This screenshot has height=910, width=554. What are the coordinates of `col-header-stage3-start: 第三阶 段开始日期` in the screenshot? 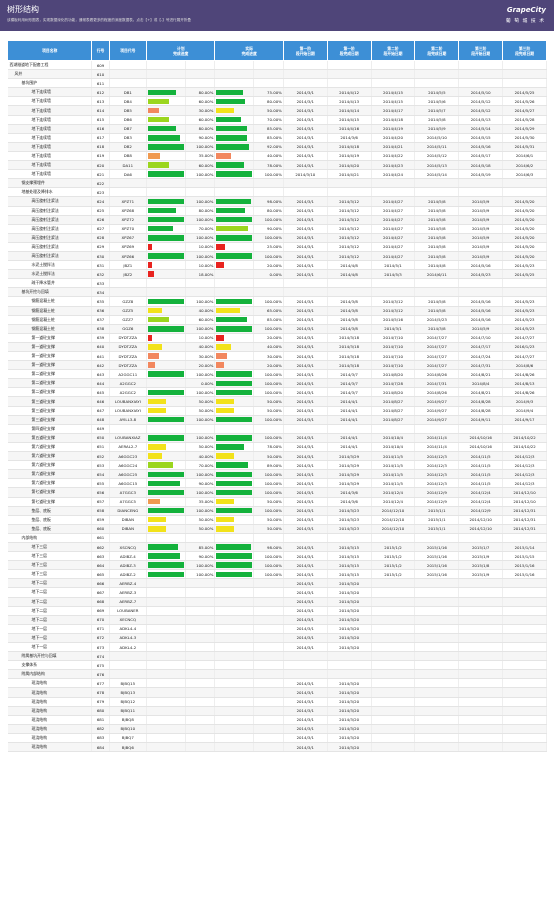 It's located at (481, 50).